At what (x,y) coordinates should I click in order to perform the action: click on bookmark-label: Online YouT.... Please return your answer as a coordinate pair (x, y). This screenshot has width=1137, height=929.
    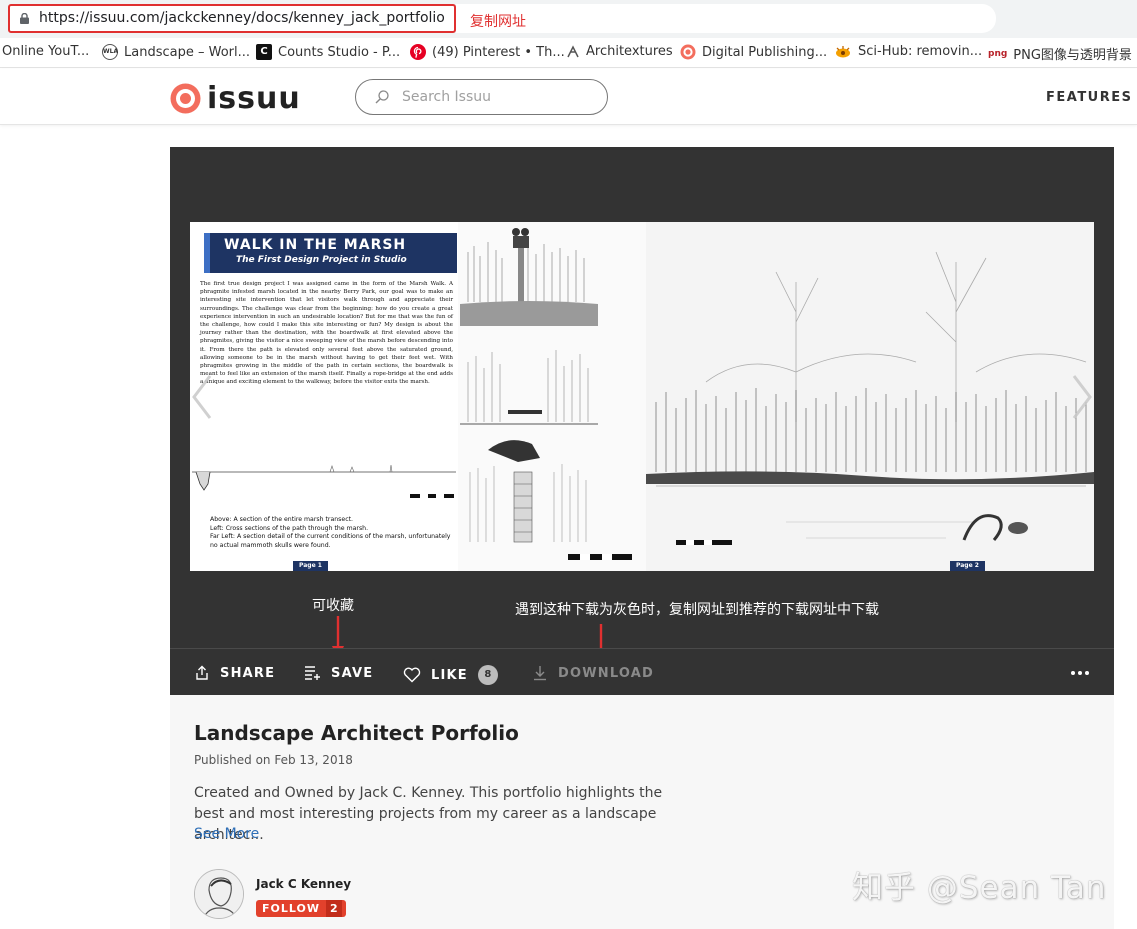
    Looking at the image, I should click on (46, 51).